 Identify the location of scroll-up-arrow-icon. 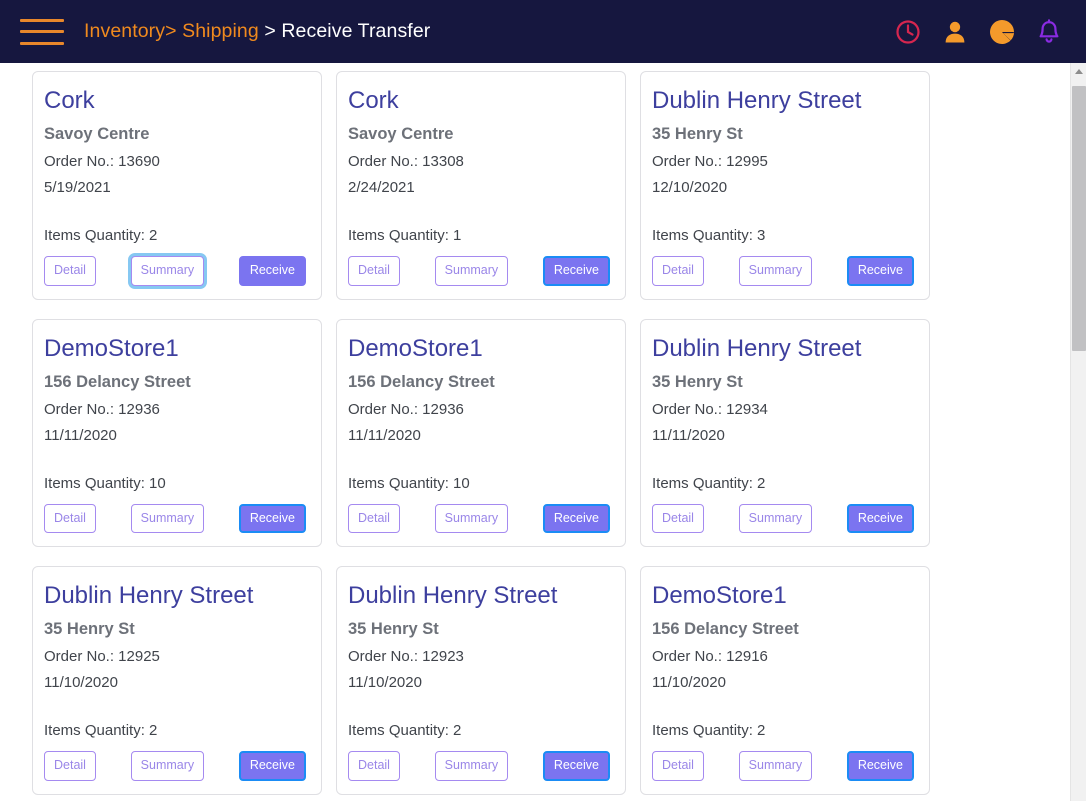
(1078, 71).